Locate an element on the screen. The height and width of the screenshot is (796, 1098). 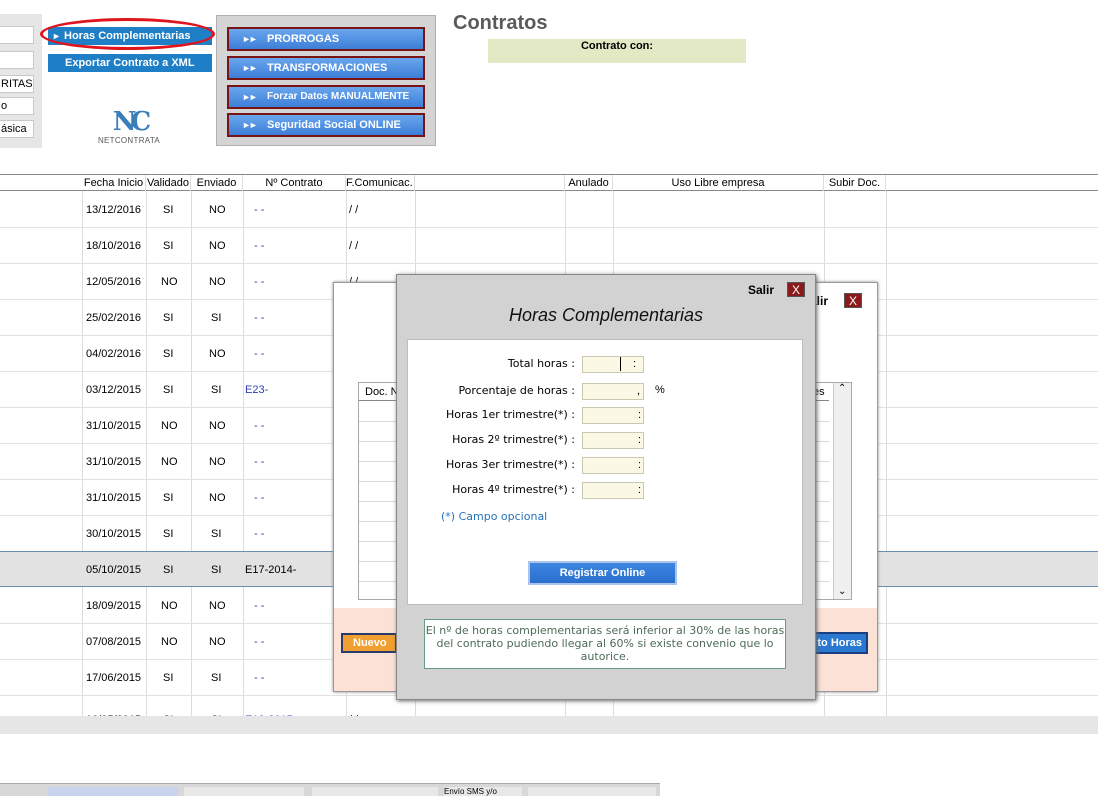
prorrogas-button: ►► PRORROGAS is located at coordinates (326, 39).